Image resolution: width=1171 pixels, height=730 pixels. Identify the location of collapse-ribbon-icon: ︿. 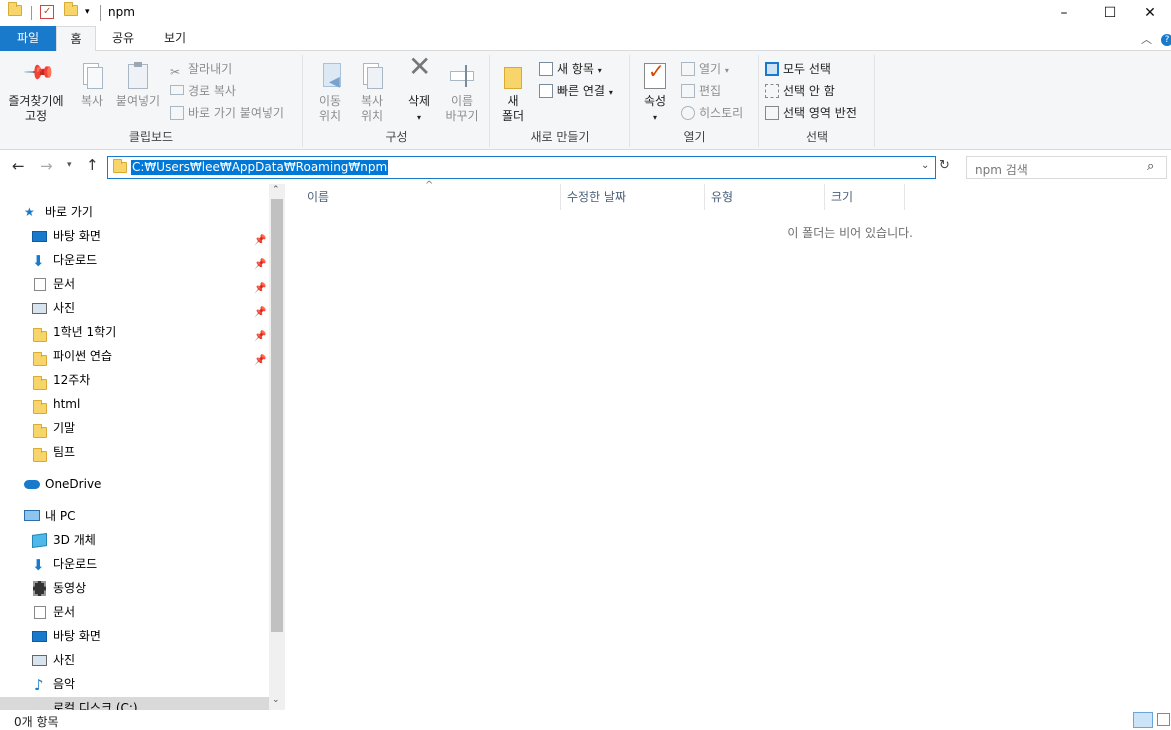
(1146, 39).